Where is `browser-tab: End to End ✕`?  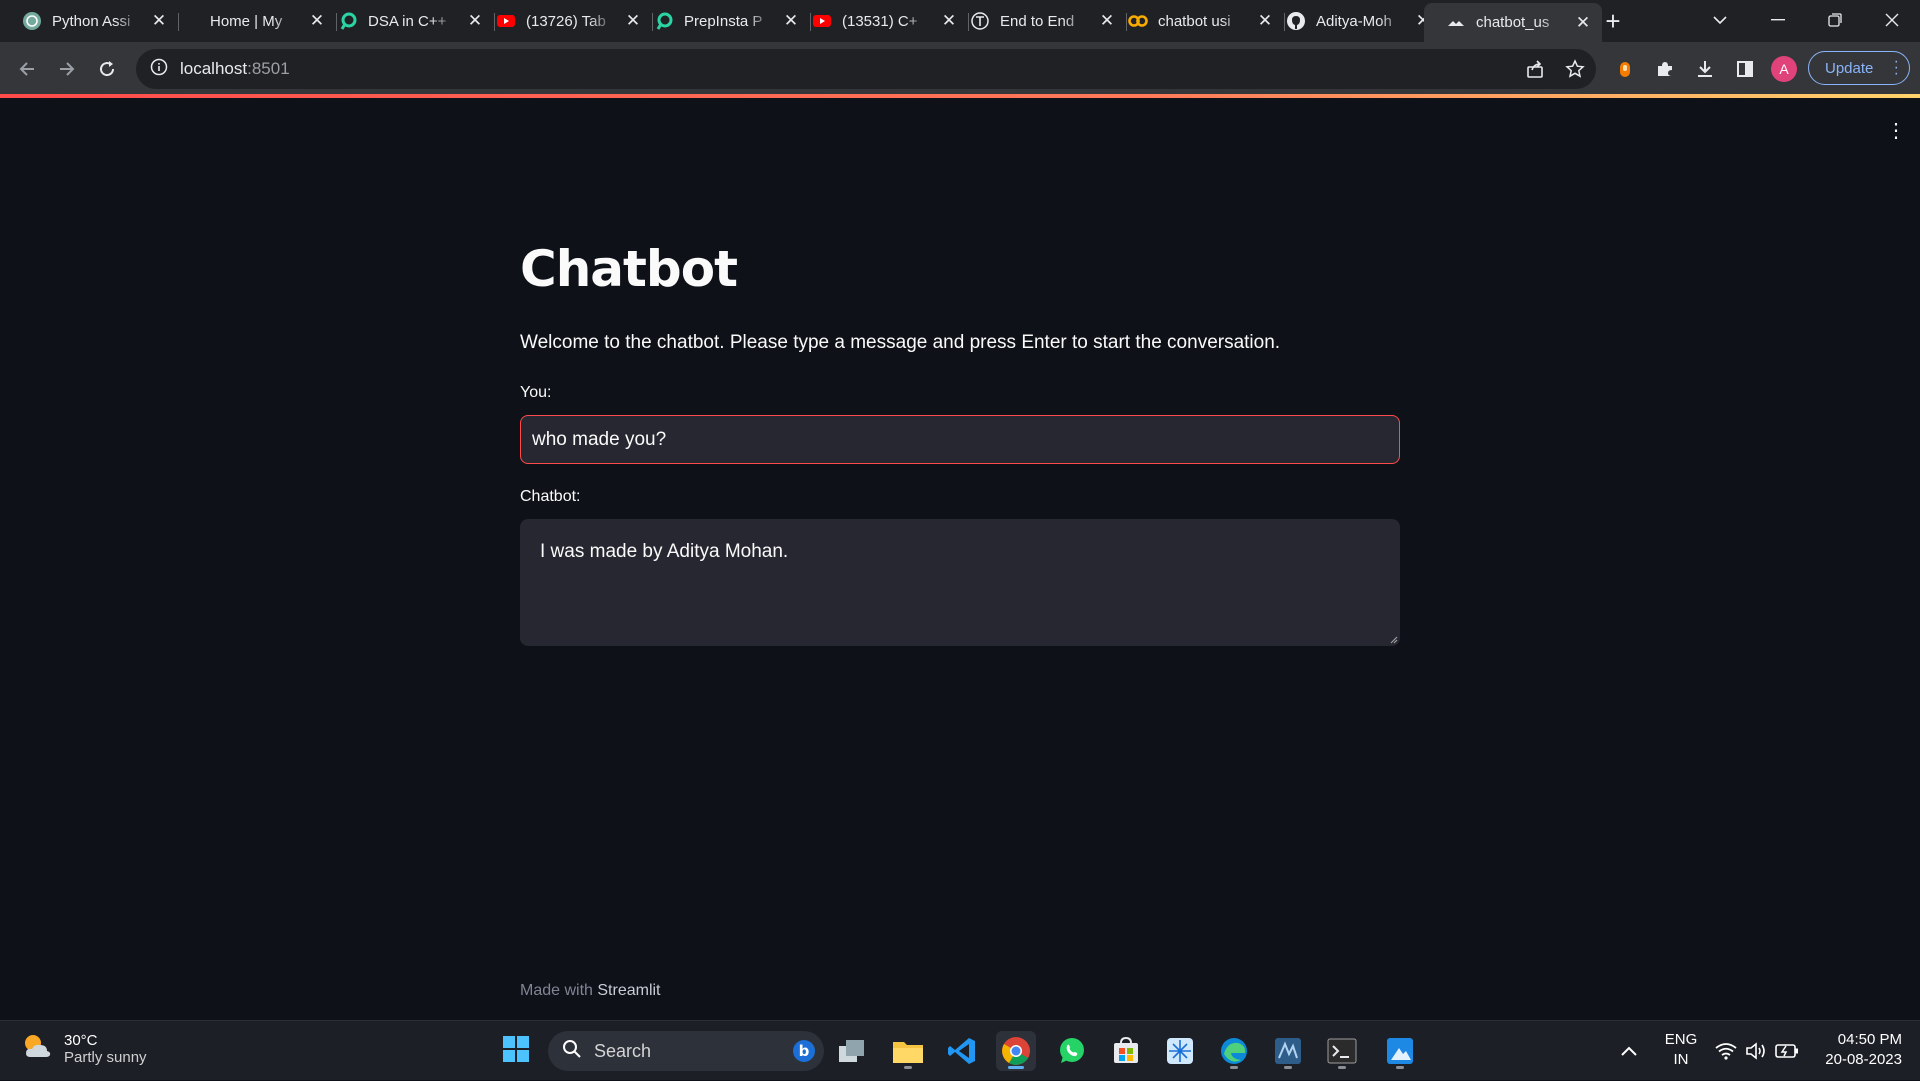 browser-tab: End to End ✕ is located at coordinates (1037, 21).